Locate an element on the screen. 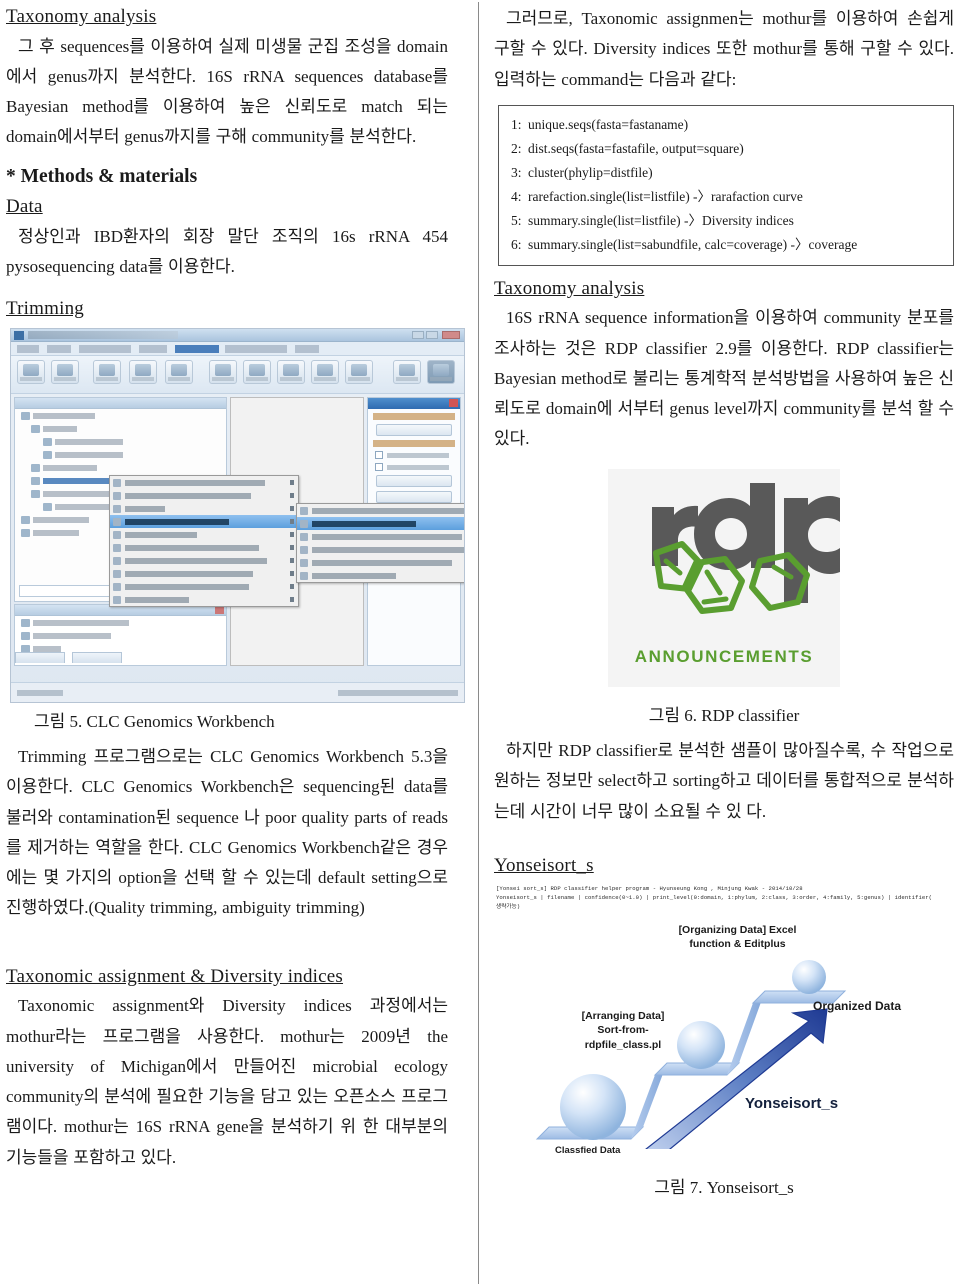 The image size is (960, 1288). tree-item-folder is located at coordinates (128, 429).